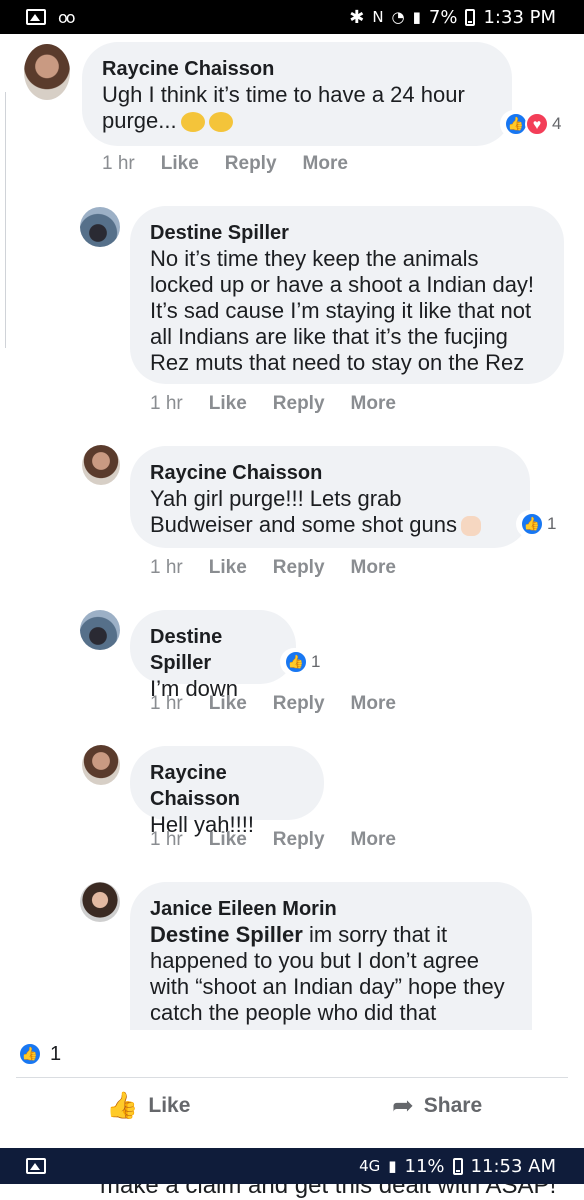 This screenshot has width=584, height=1200. Describe the element at coordinates (122, 1105) in the screenshot. I see `thumbs-up-icon: 👍` at that location.